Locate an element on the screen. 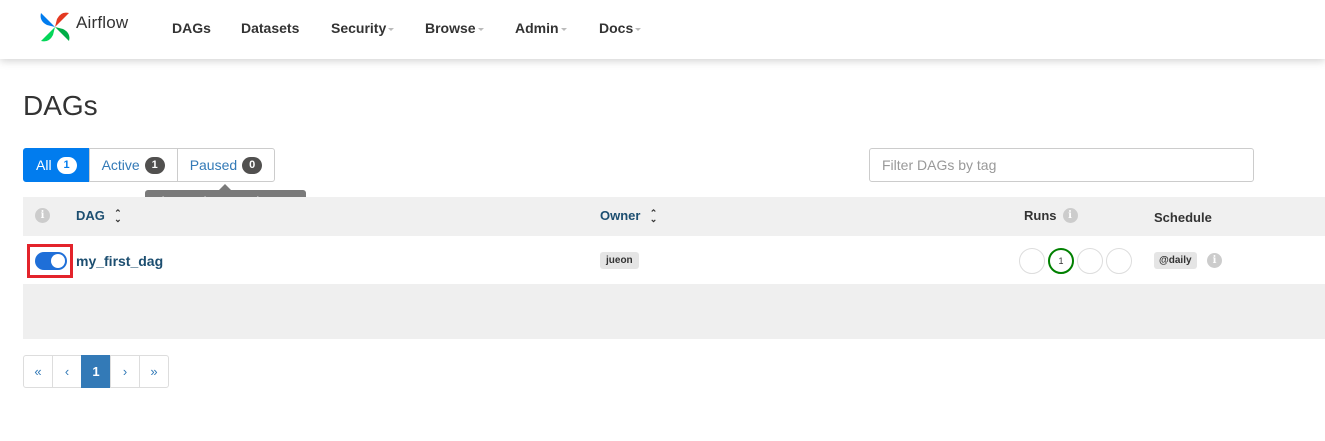 This screenshot has height=441, width=1325. header-runs: Runs i is located at coordinates (1051, 215).